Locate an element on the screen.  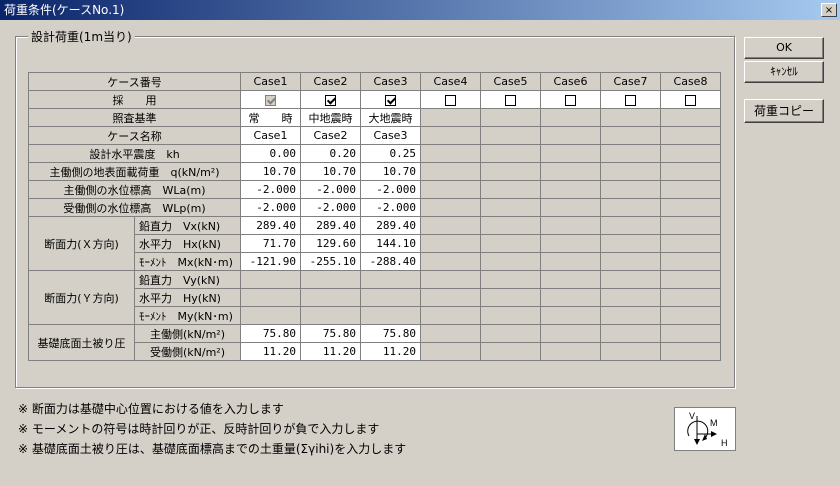
passive-soil-cell-case2: 11.20 is located at coordinates (330, 351).